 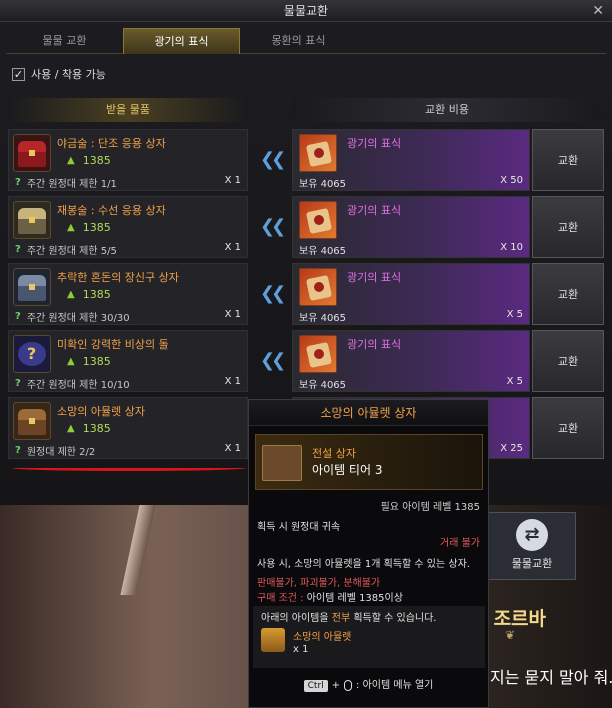 What do you see at coordinates (330, 598) in the screenshot?
I see `tooltip-condition: 구매 조건 : 아이템 레벨 1385이상` at bounding box center [330, 598].